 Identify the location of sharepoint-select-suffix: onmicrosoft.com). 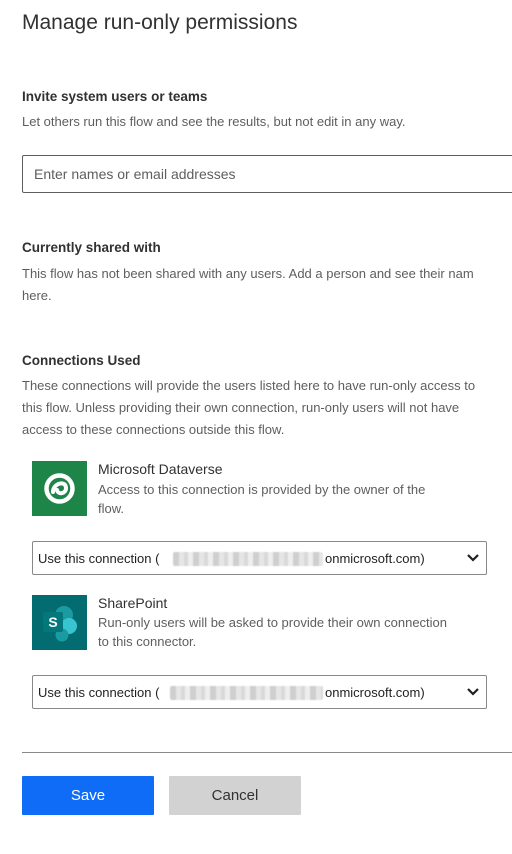
(375, 692).